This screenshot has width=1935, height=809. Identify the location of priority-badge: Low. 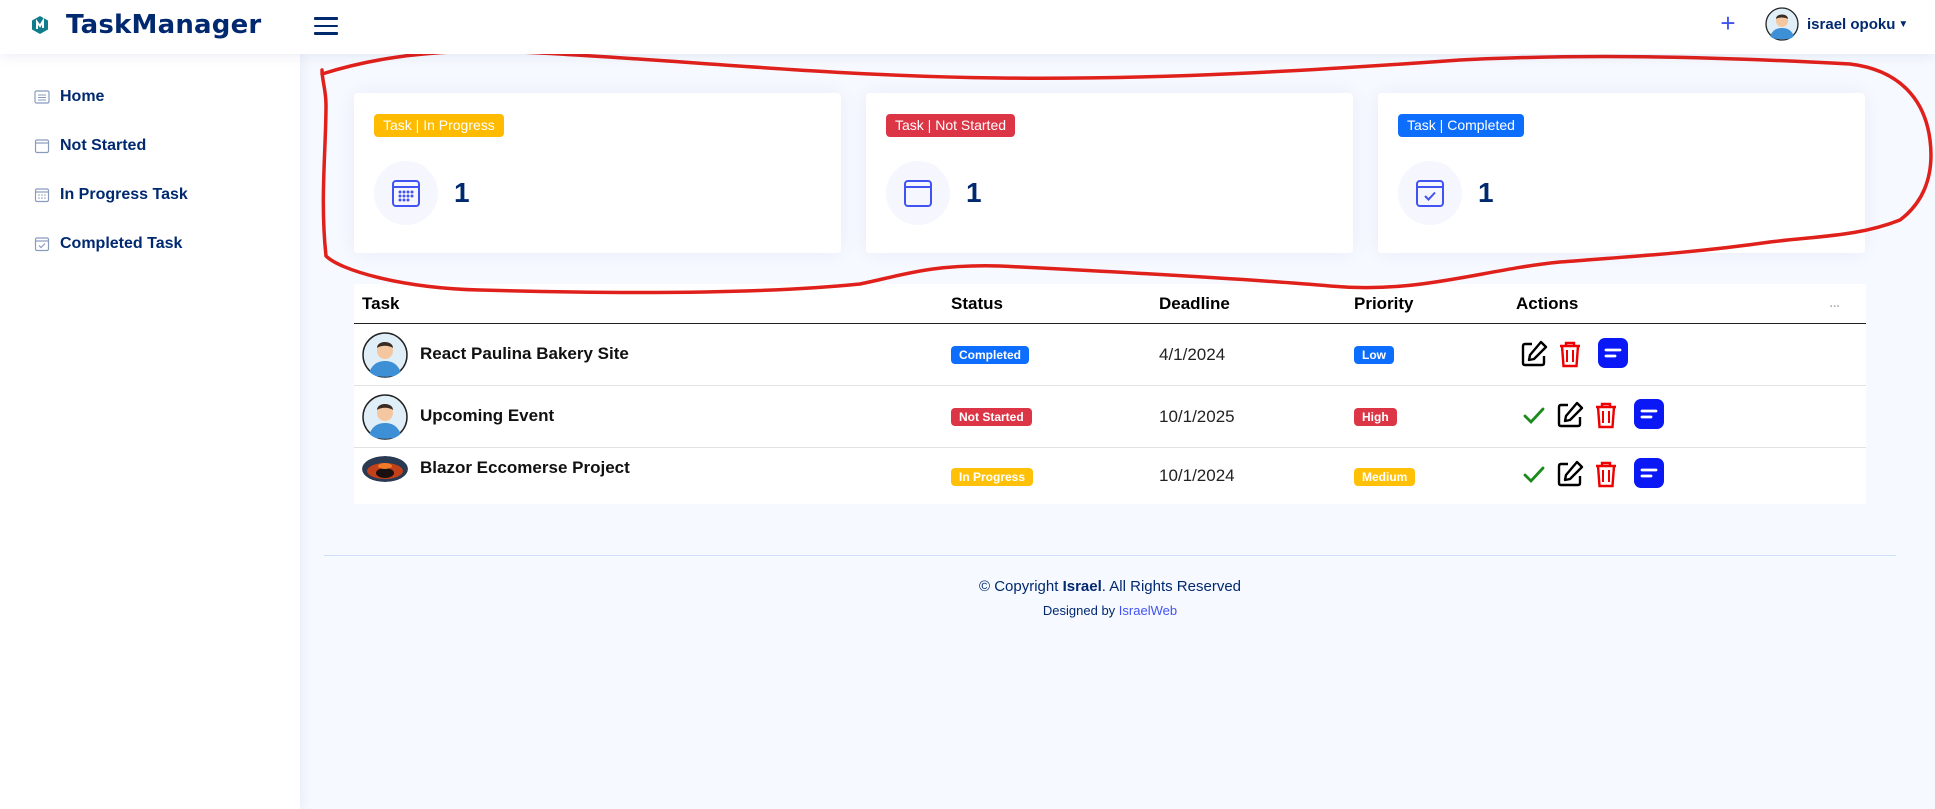
(1374, 355).